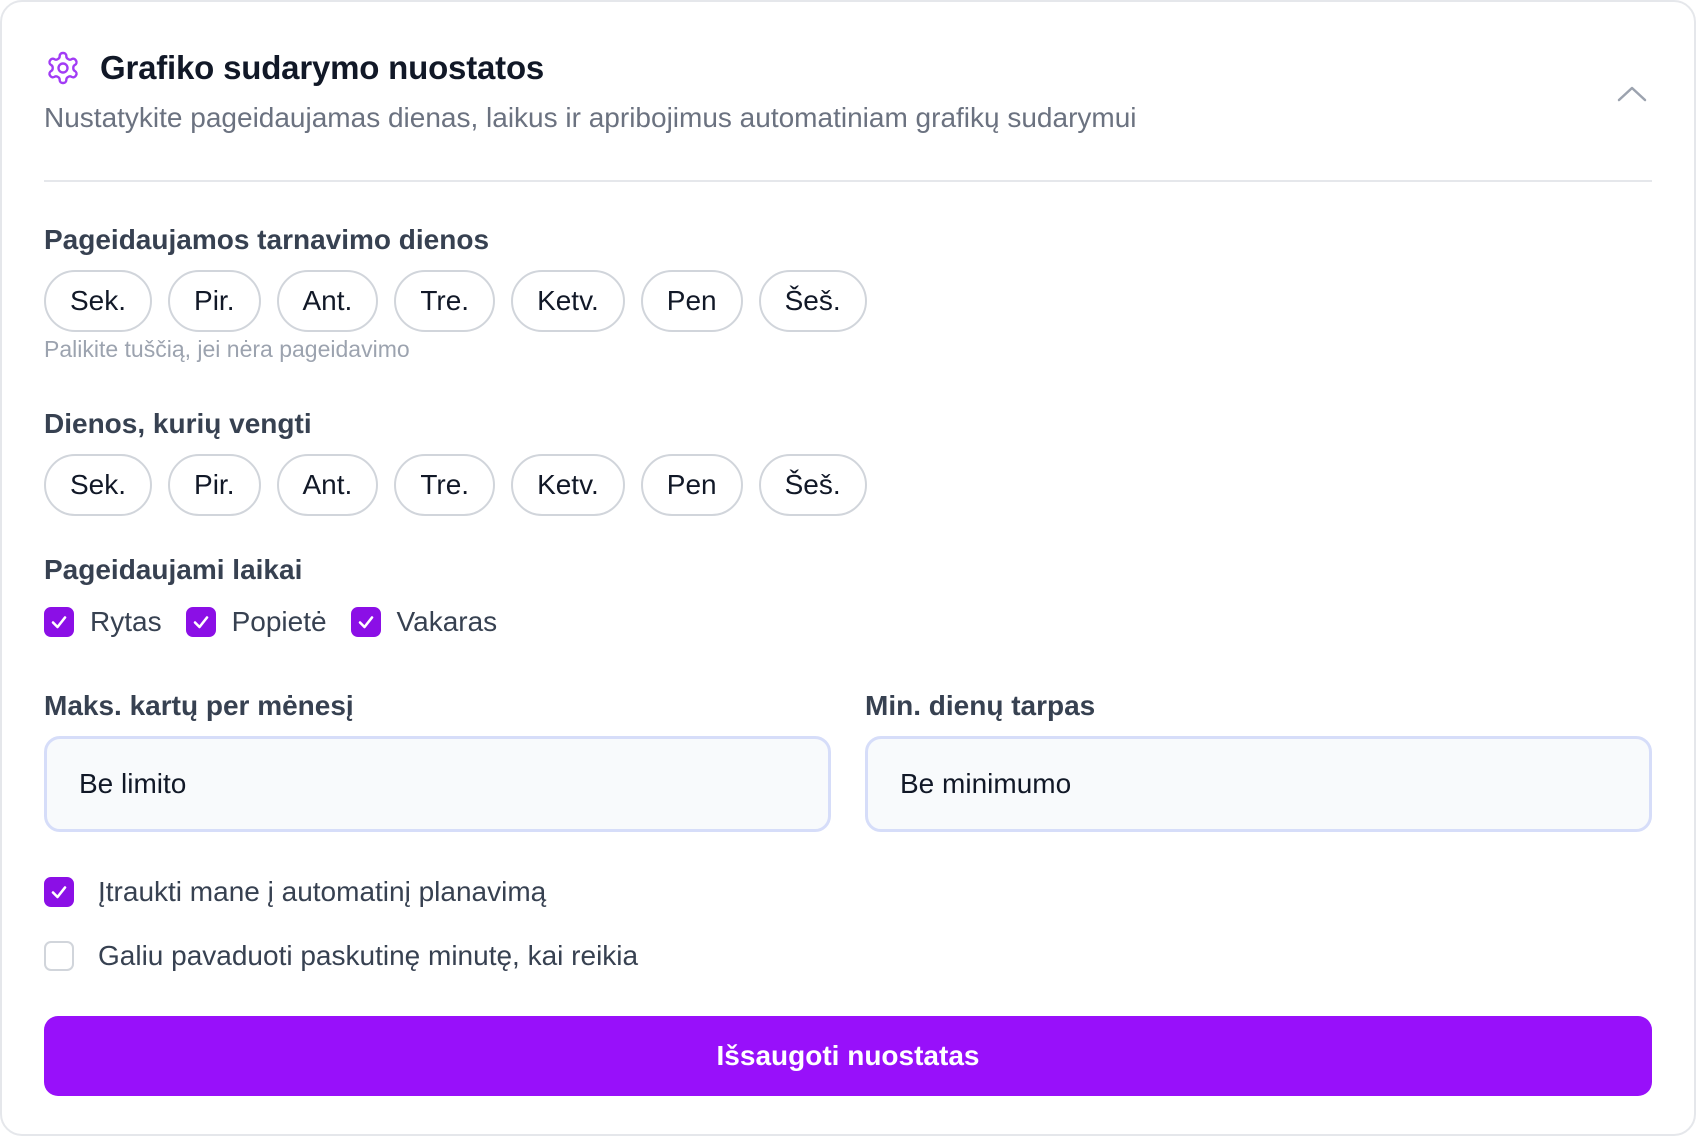  What do you see at coordinates (691, 485) in the screenshot?
I see `avoid-day-fri: Pen` at bounding box center [691, 485].